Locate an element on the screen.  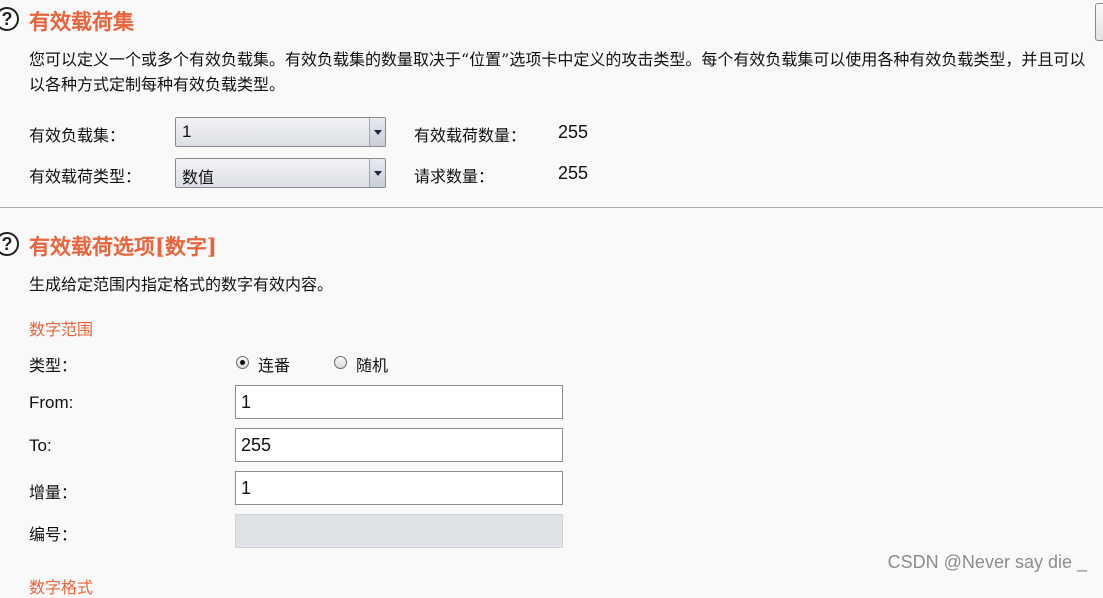
radio-random is located at coordinates (340, 362).